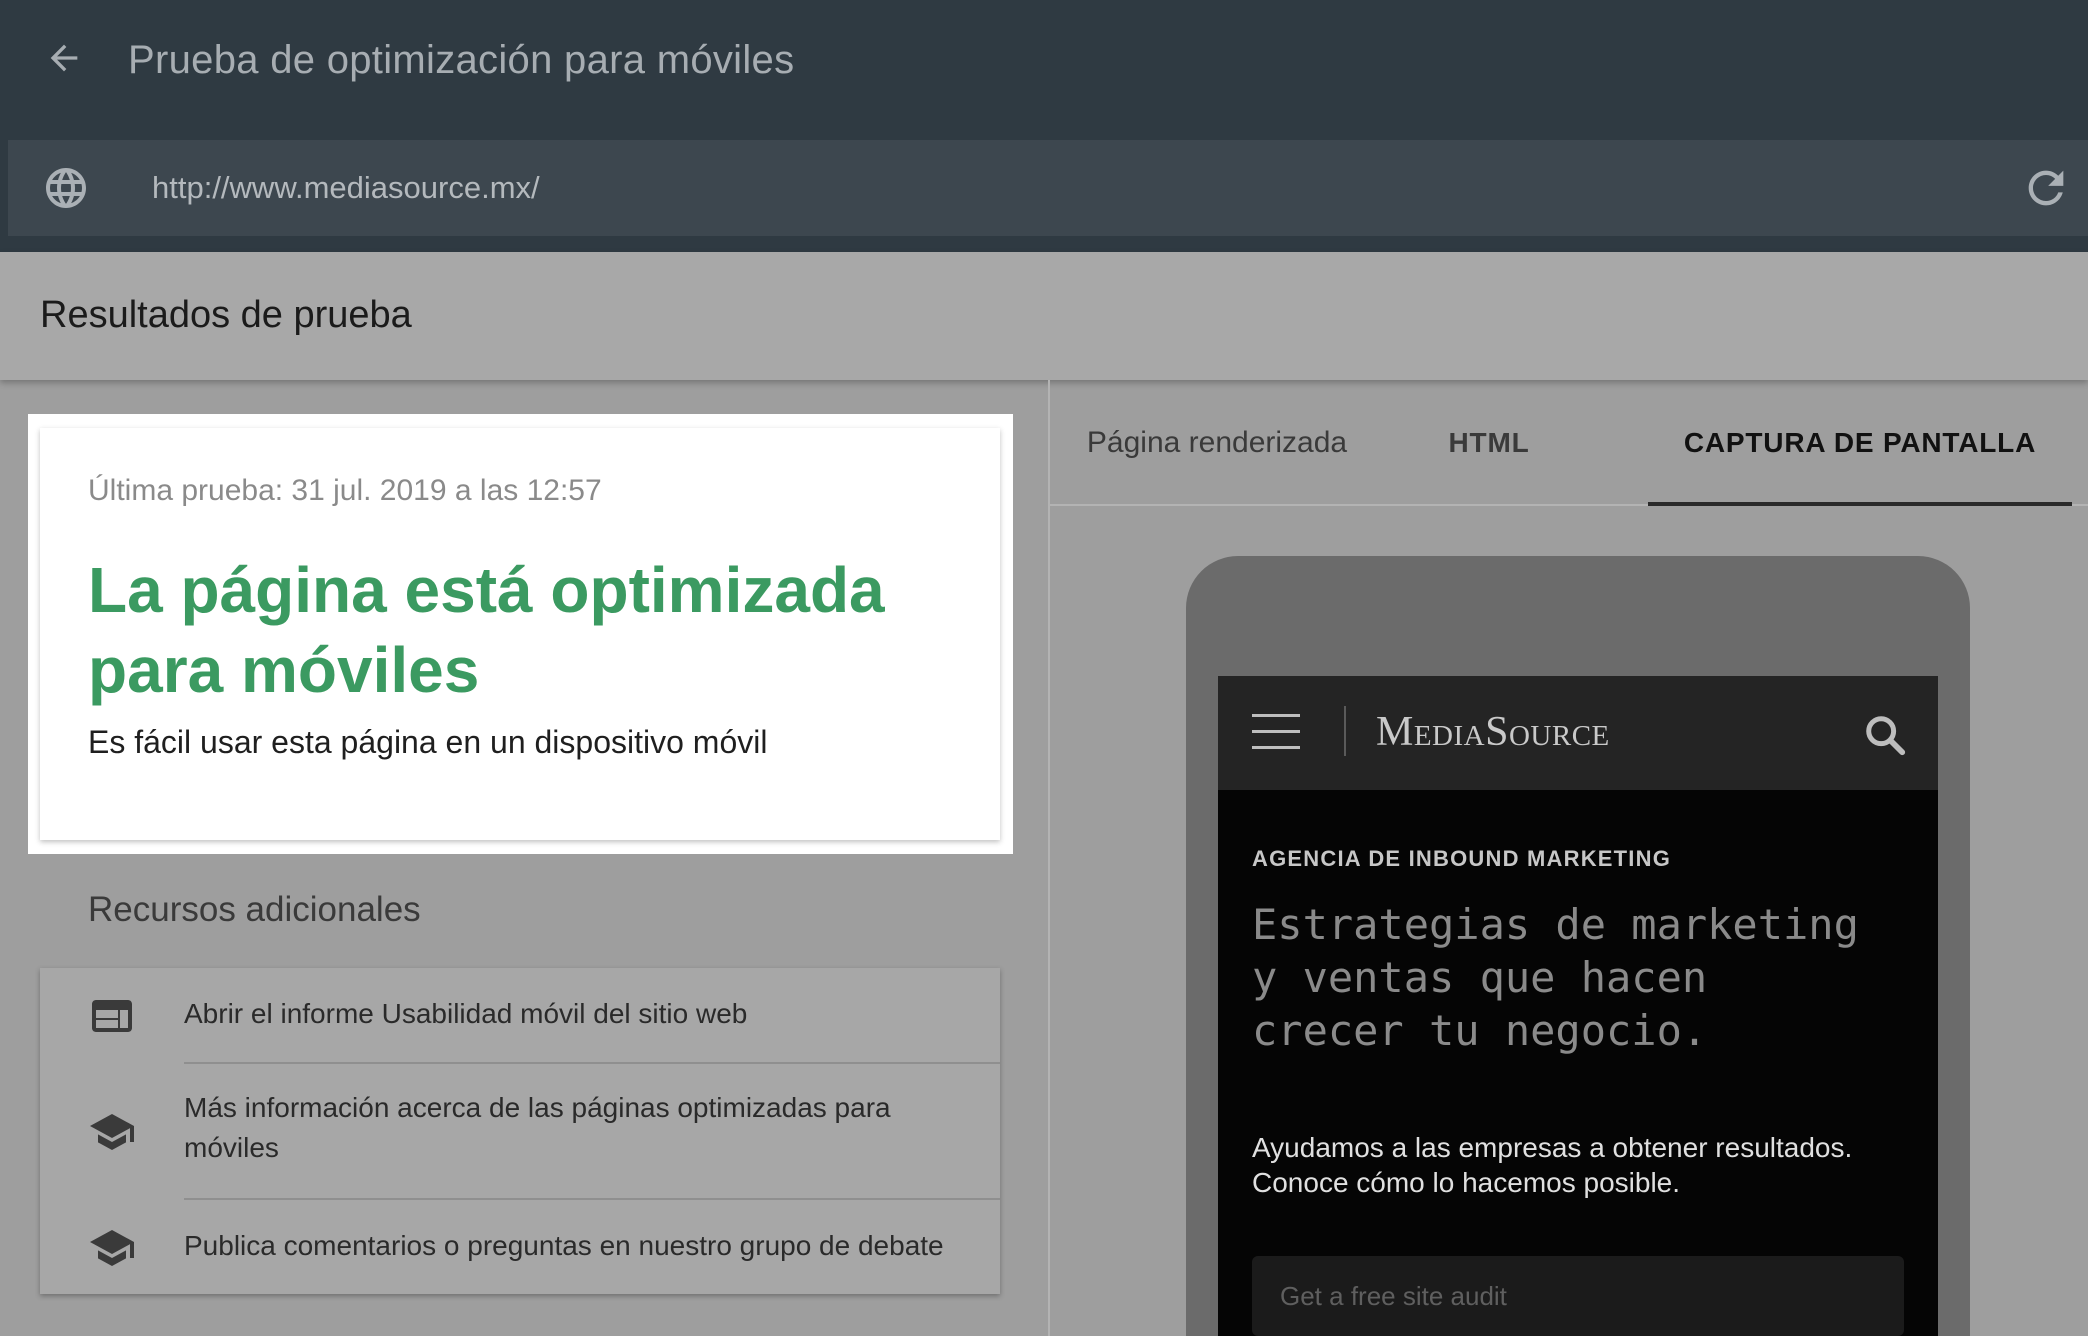  I want to click on app-title: Prueba de optimización para móviles, so click(461, 60).